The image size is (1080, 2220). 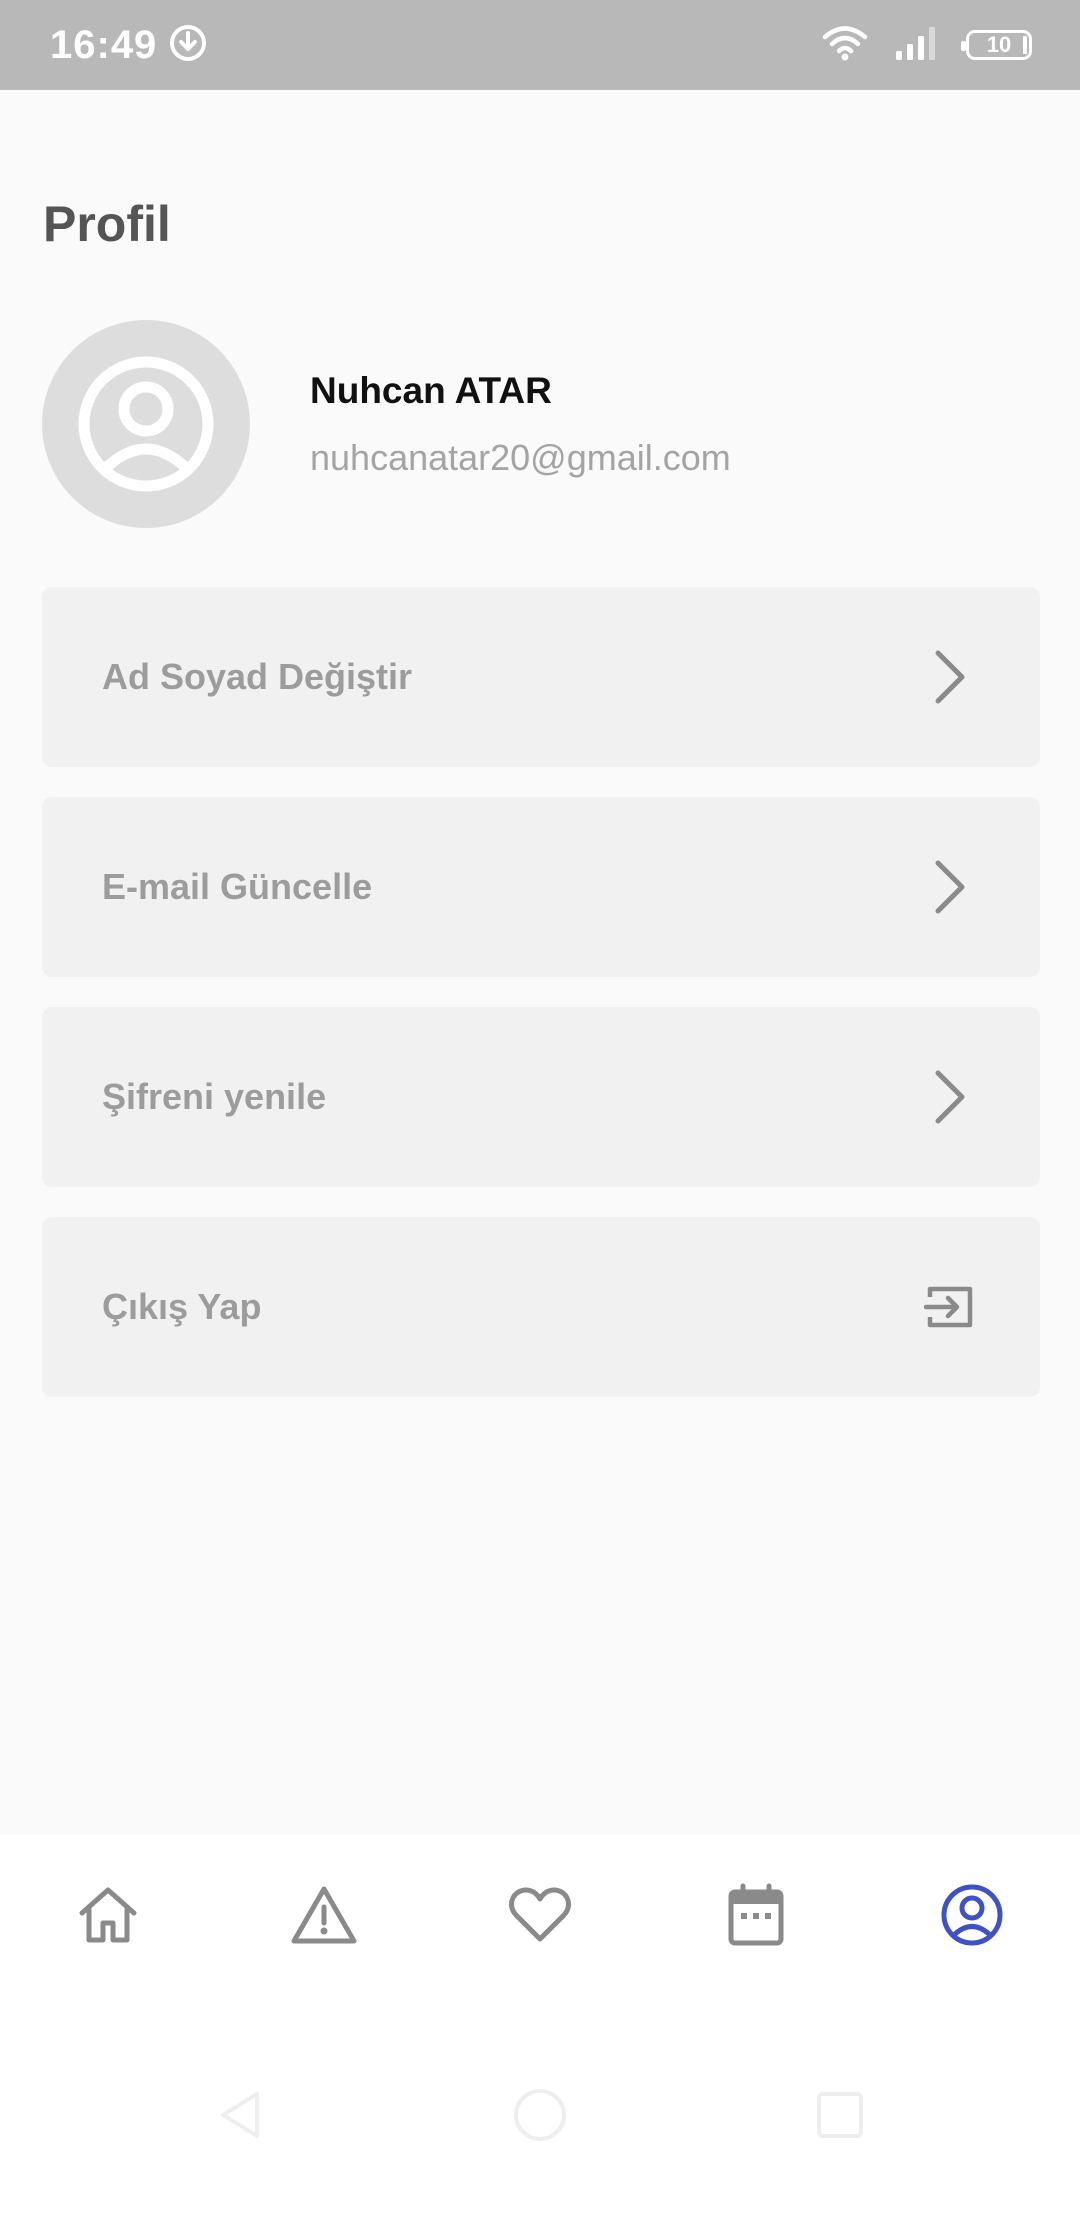 What do you see at coordinates (237, 886) in the screenshot?
I see `menu-item-label: E-mail Güncelle` at bounding box center [237, 886].